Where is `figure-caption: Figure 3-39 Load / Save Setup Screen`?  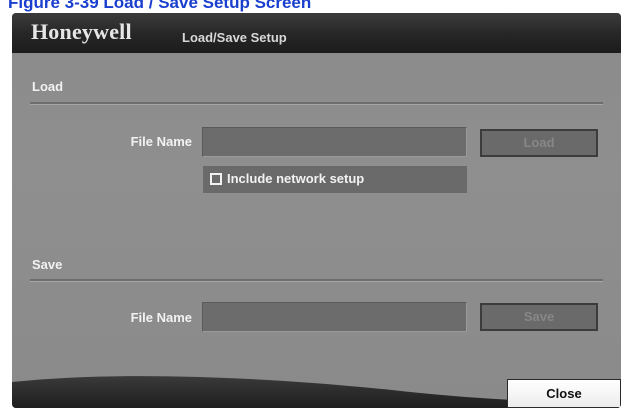
figure-caption: Figure 3-39 Load / Save Setup Screen is located at coordinates (160, 6).